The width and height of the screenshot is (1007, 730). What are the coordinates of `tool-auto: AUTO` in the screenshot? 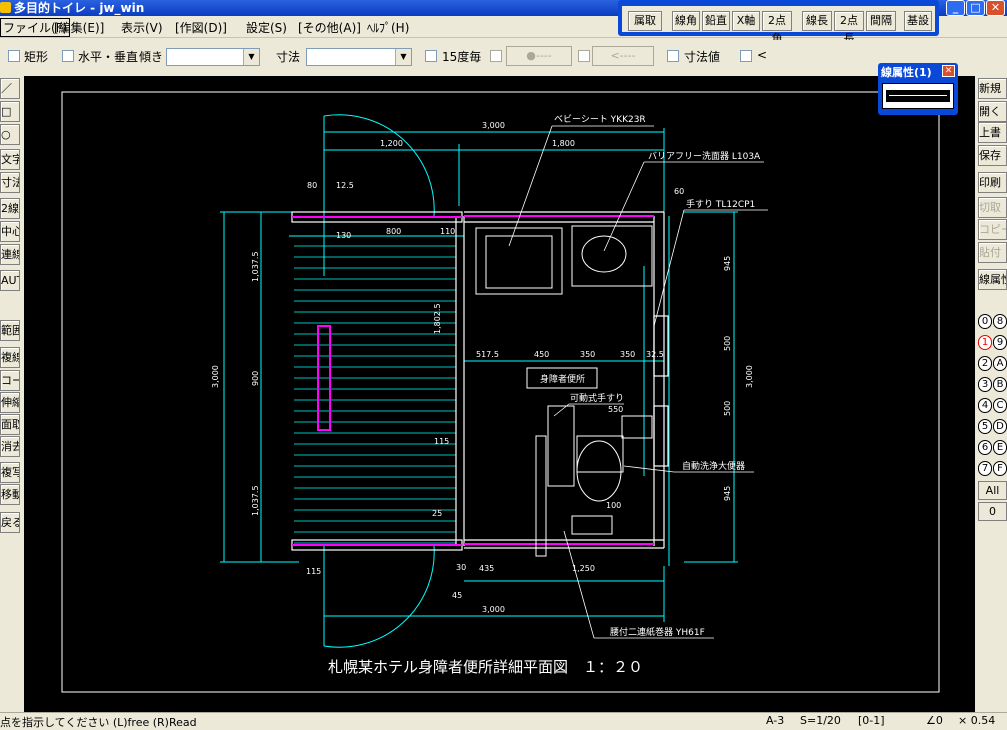 It's located at (10, 280).